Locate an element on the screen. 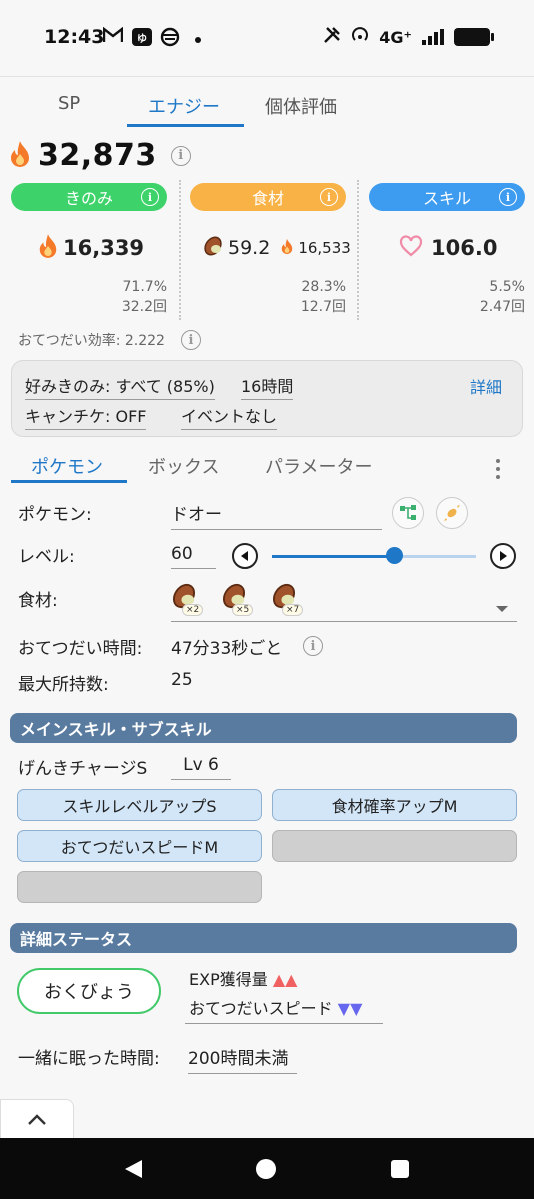 The width and height of the screenshot is (534, 1199). camp-ticket-setting: キャンチケ: OFF is located at coordinates (86, 416).